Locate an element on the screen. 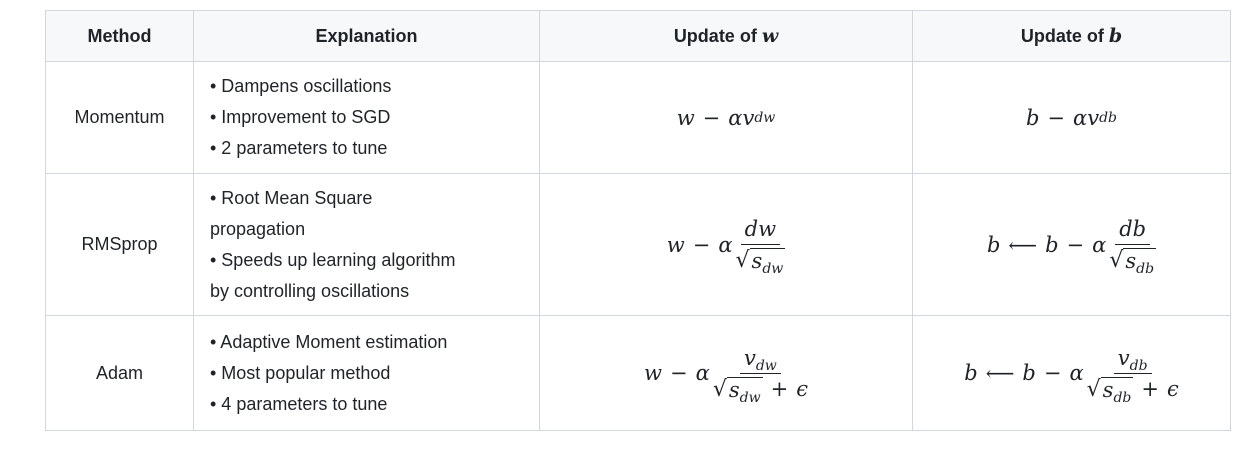 The width and height of the screenshot is (1248, 462). explanation-line: • Adaptive Moment estimation is located at coordinates (329, 341).